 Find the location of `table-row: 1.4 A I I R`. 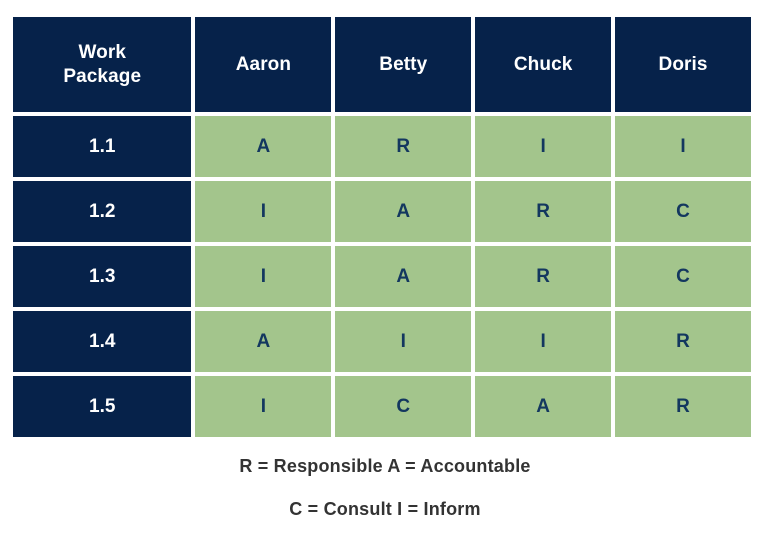

table-row: 1.4 A I I R is located at coordinates (382, 341).